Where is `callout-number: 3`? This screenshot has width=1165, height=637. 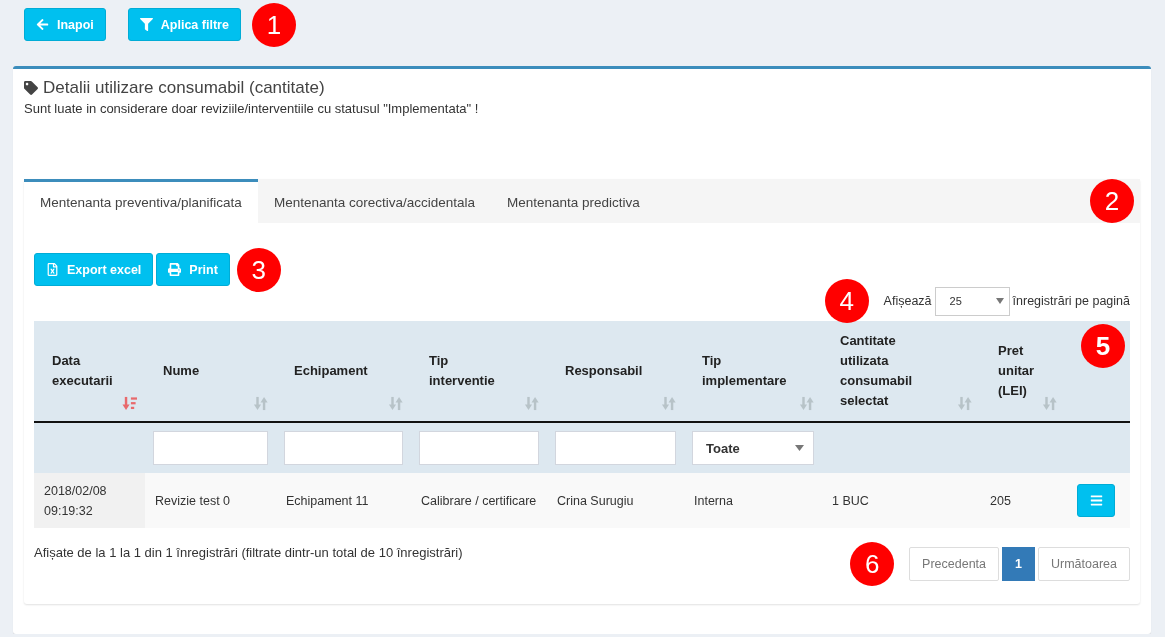 callout-number: 3 is located at coordinates (258, 269).